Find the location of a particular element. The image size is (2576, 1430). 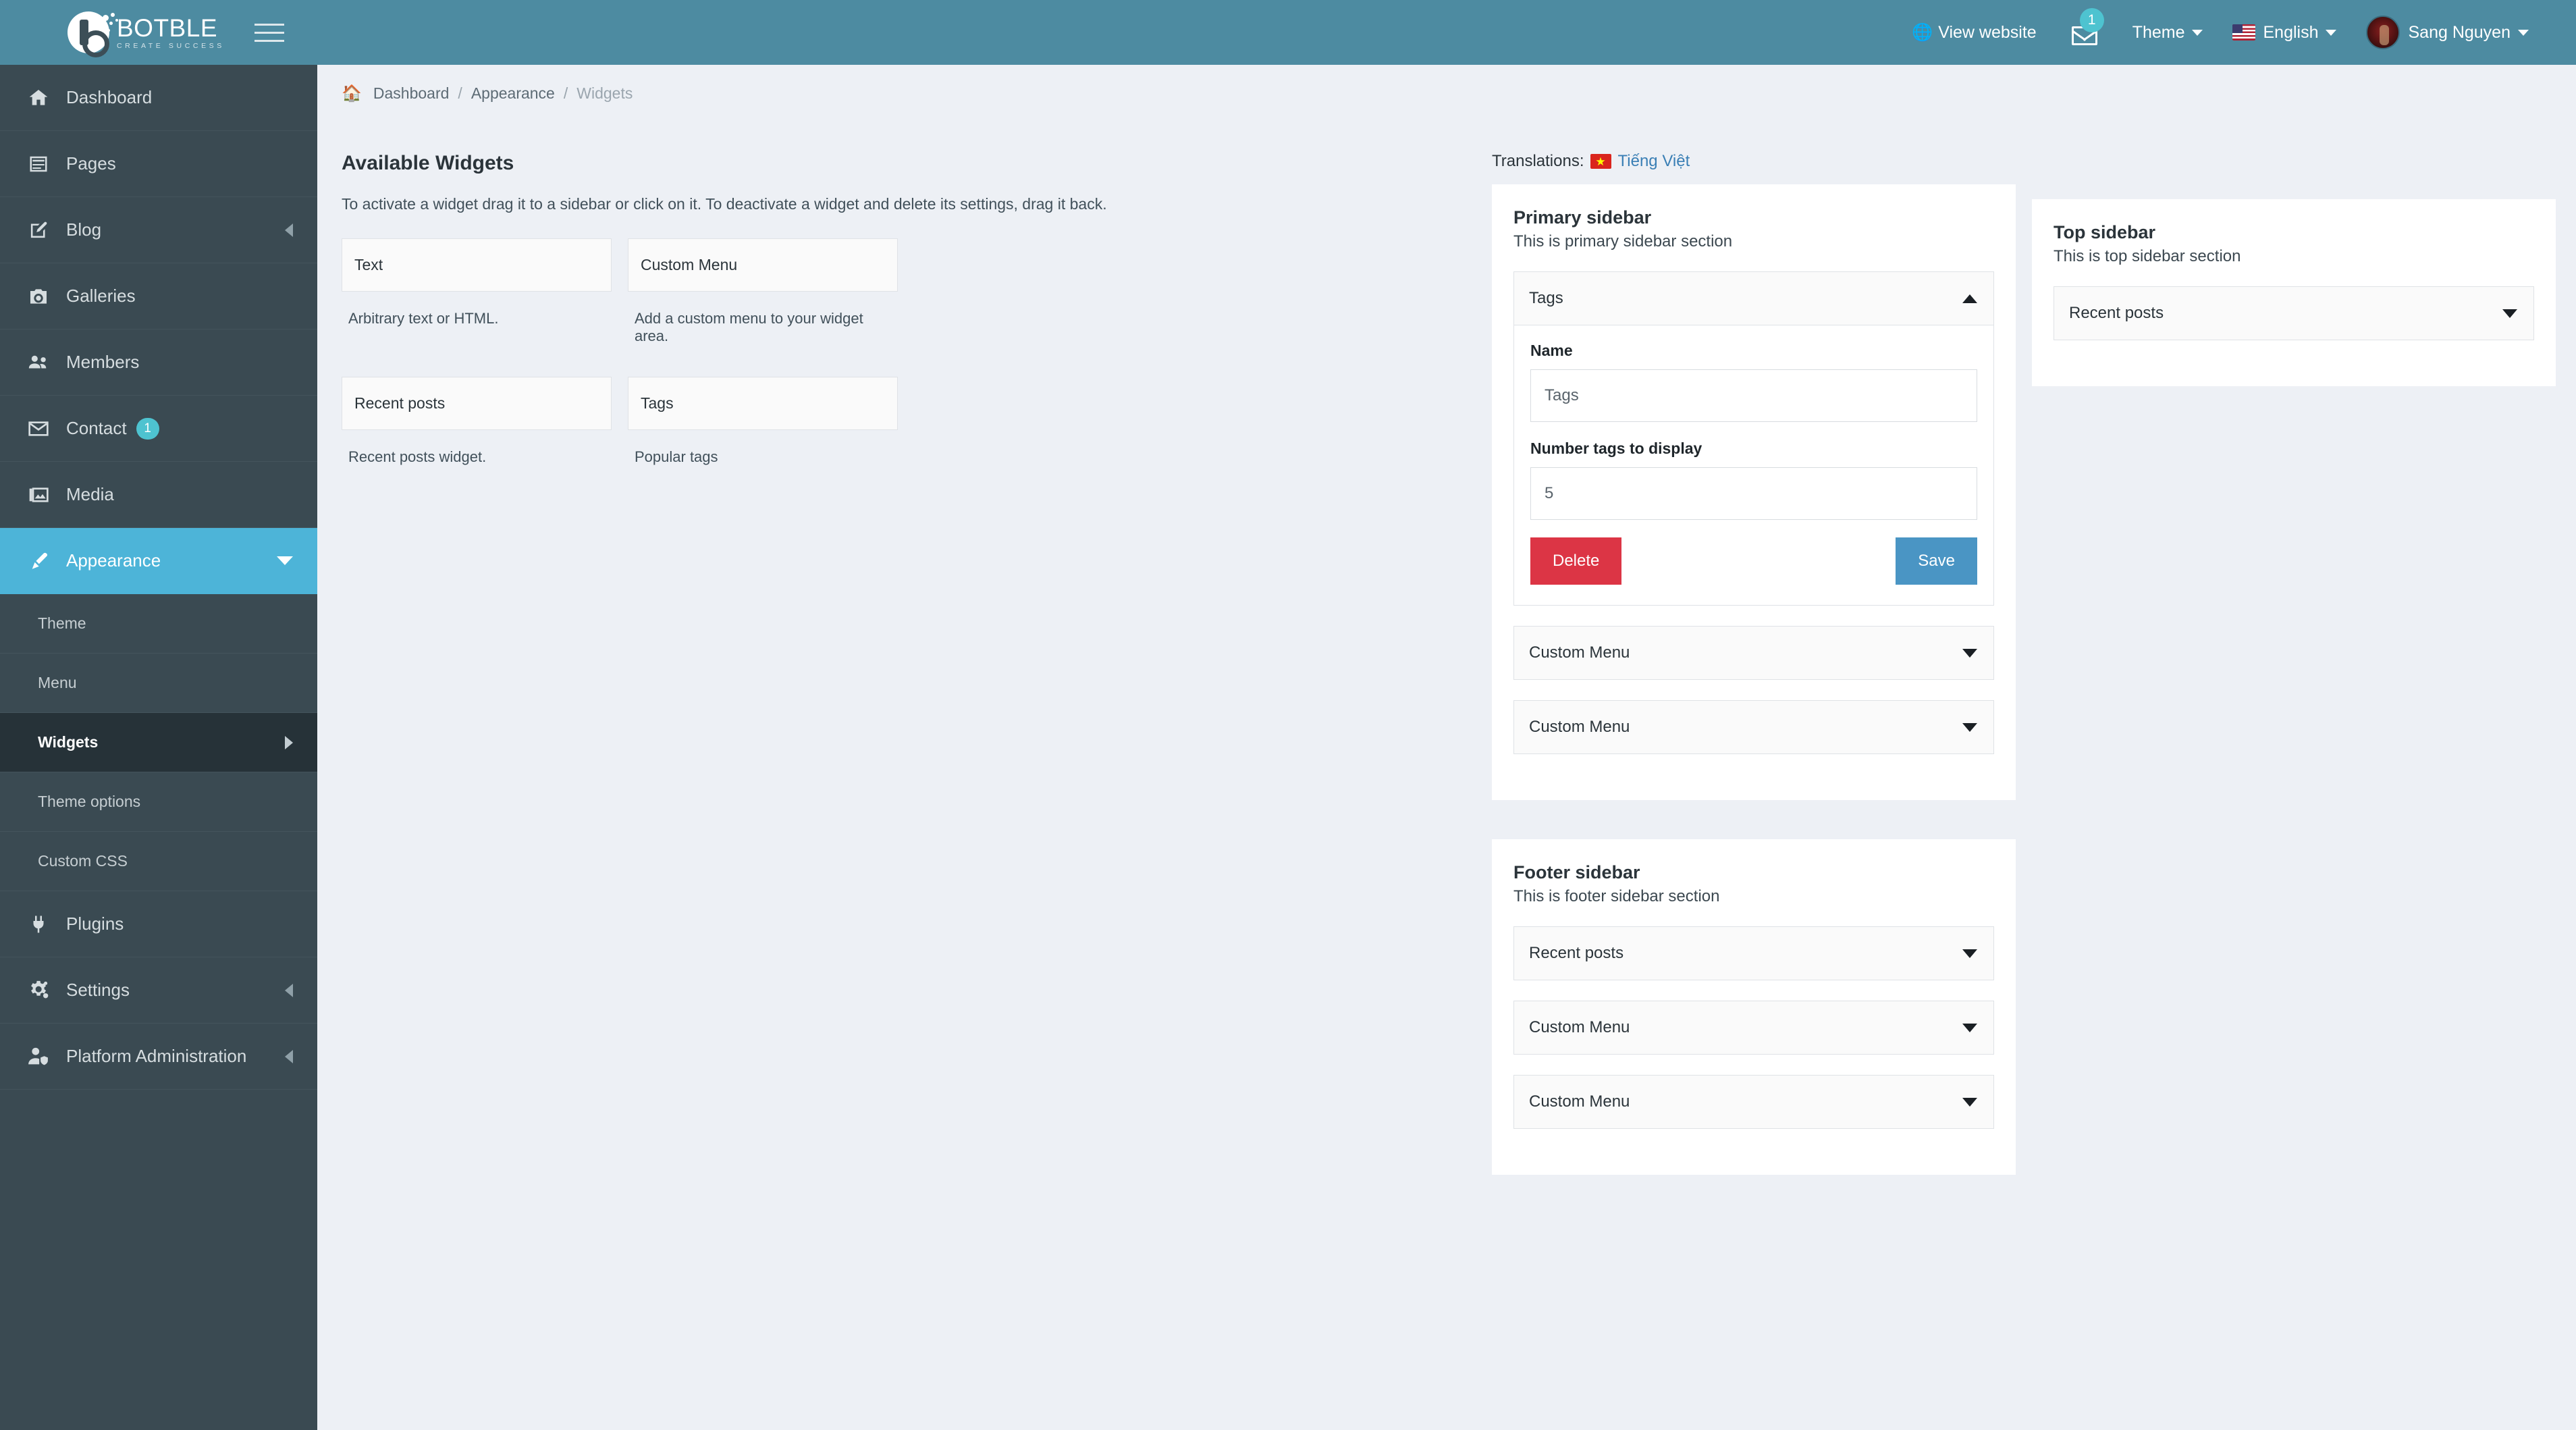

hamburger-menu-icon is located at coordinates (269, 32).